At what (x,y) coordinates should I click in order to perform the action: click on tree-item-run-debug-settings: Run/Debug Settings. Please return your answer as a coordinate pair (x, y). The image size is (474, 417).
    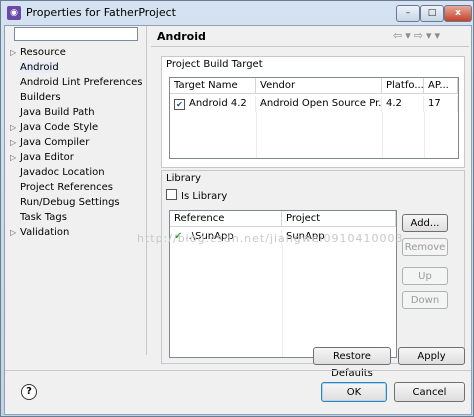
    Looking at the image, I should click on (65, 203).